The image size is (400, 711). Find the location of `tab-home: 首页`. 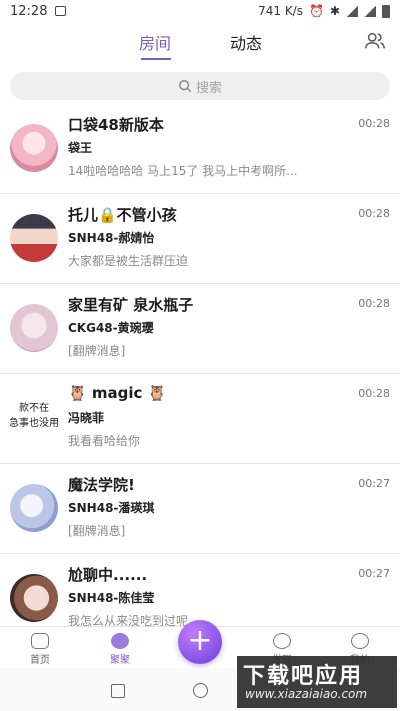

tab-home: 首页 is located at coordinates (40, 649).